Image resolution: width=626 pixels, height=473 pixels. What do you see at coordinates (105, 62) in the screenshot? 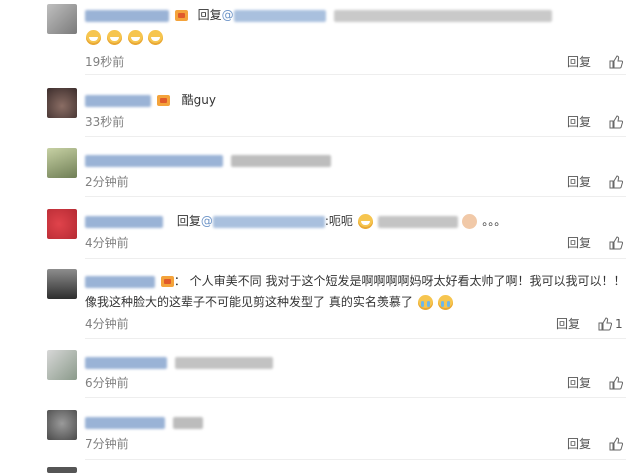
I see `comment-time: 19秒前` at bounding box center [105, 62].